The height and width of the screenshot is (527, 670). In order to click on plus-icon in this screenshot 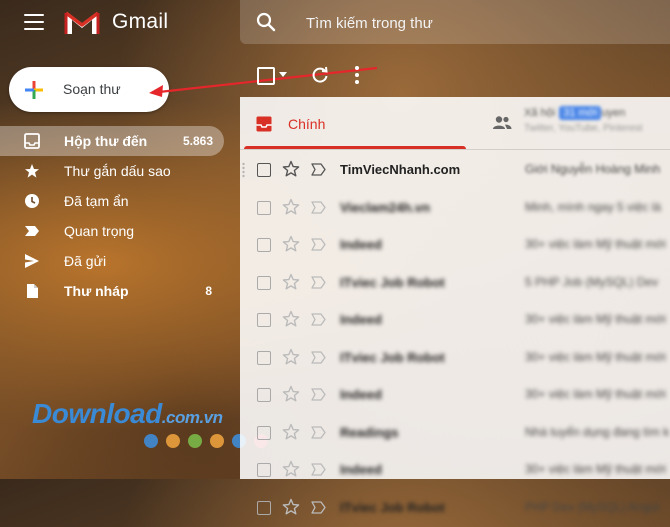, I will do `click(34, 90)`.